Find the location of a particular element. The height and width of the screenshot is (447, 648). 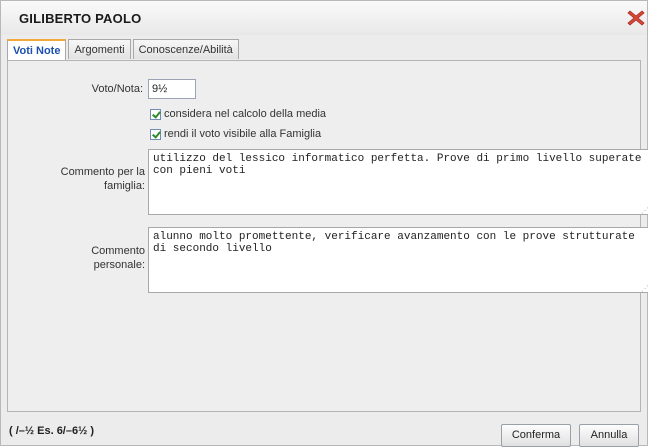

check-famiglia-row: rendi il voto visibile alla Famiglia is located at coordinates (235, 134).